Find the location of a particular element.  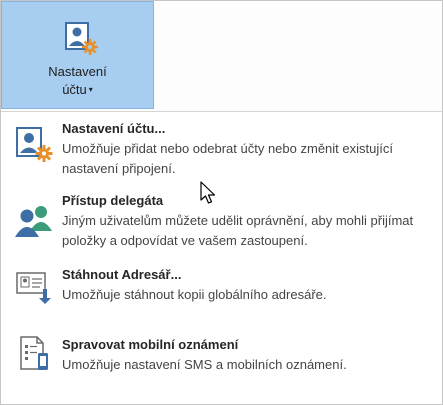

chevron-down-icon: ▾ is located at coordinates (90, 89).